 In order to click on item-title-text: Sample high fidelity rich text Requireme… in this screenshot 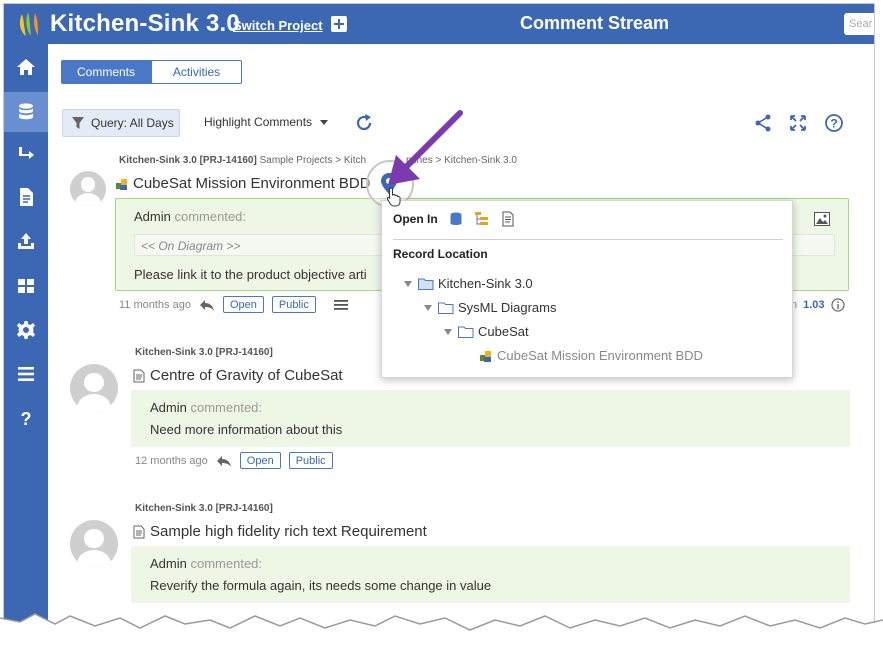, I will do `click(288, 531)`.